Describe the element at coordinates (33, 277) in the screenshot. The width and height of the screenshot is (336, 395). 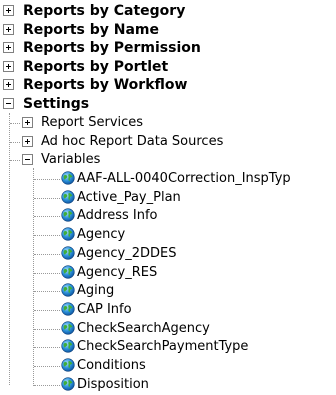
I see `tree-line-variables` at that location.